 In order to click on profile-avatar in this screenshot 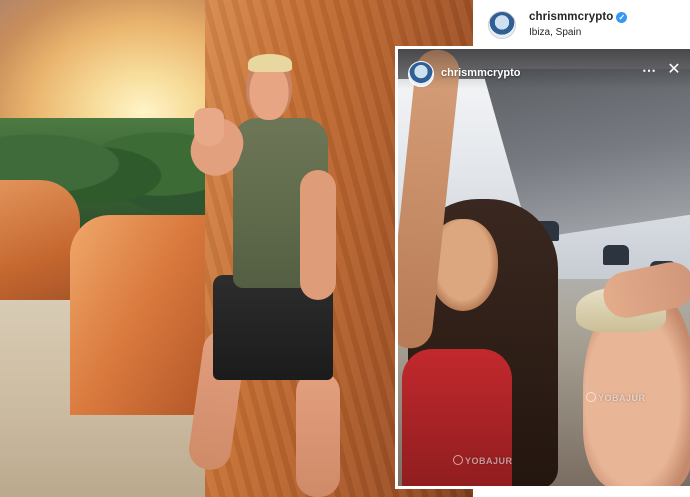, I will do `click(502, 25)`.